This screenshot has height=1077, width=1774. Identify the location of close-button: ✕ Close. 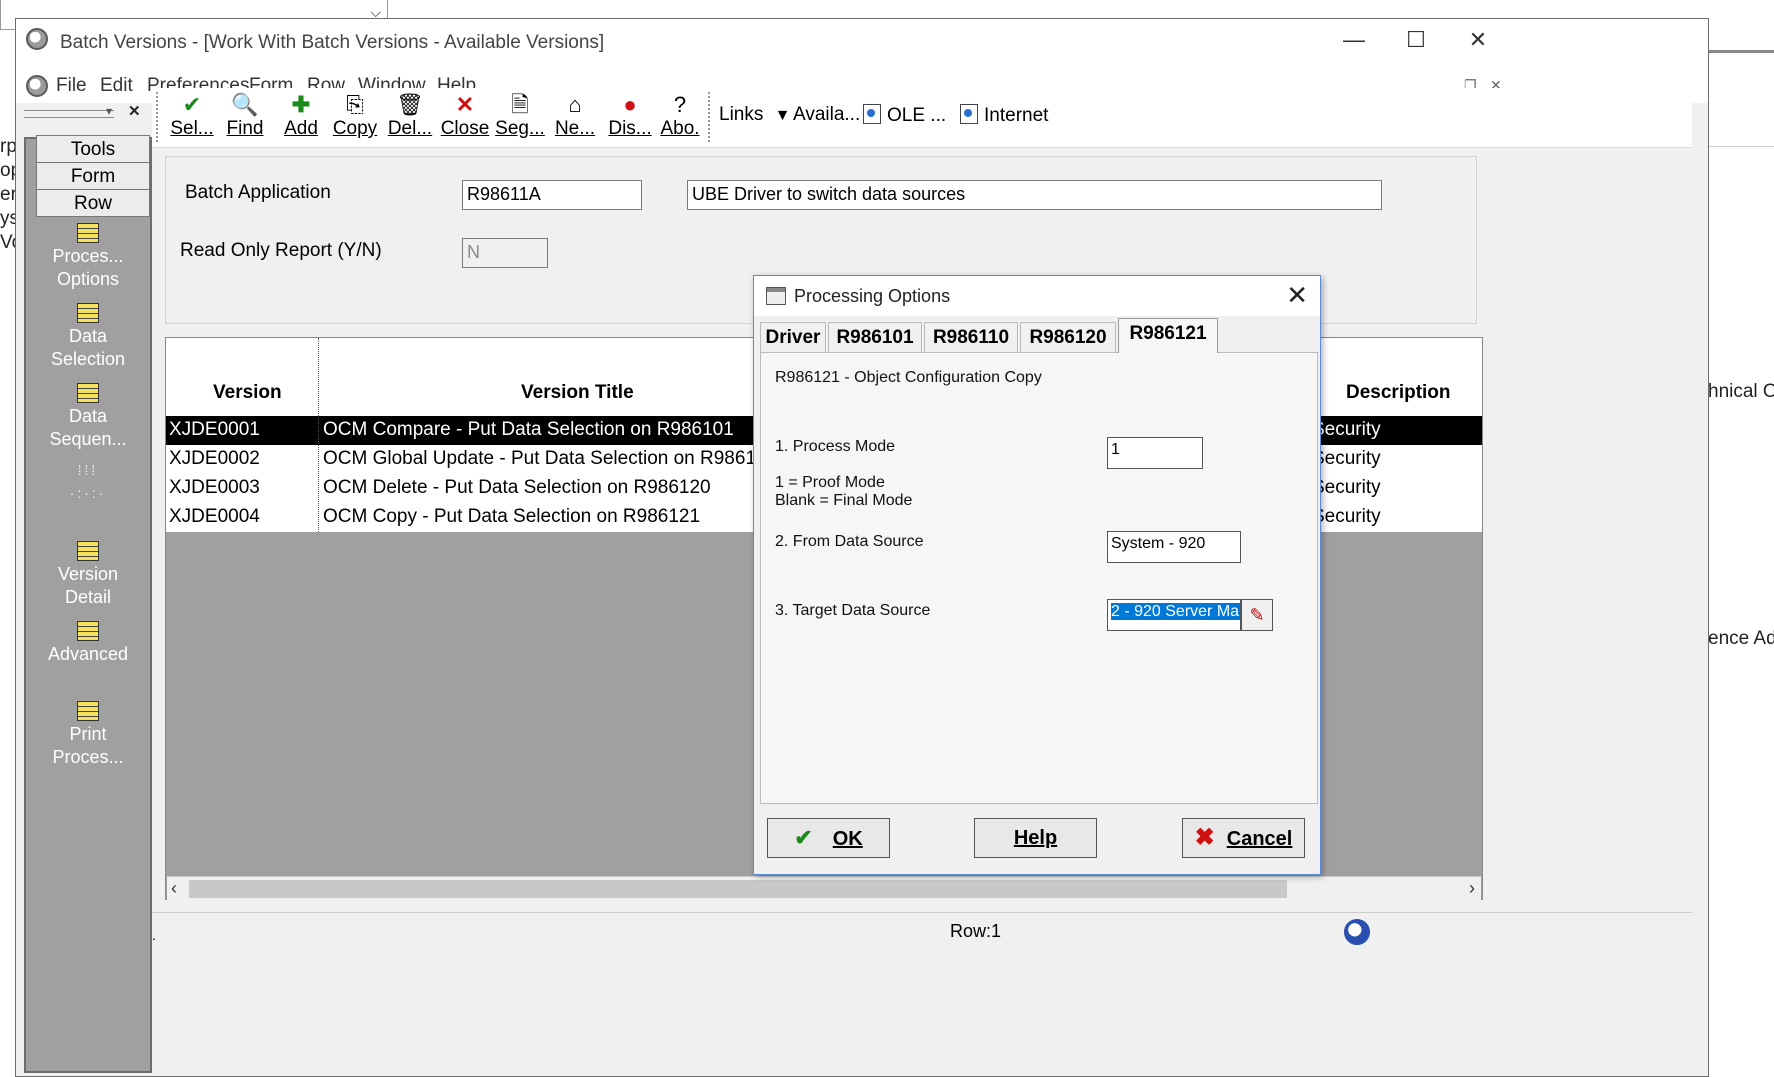
(465, 116).